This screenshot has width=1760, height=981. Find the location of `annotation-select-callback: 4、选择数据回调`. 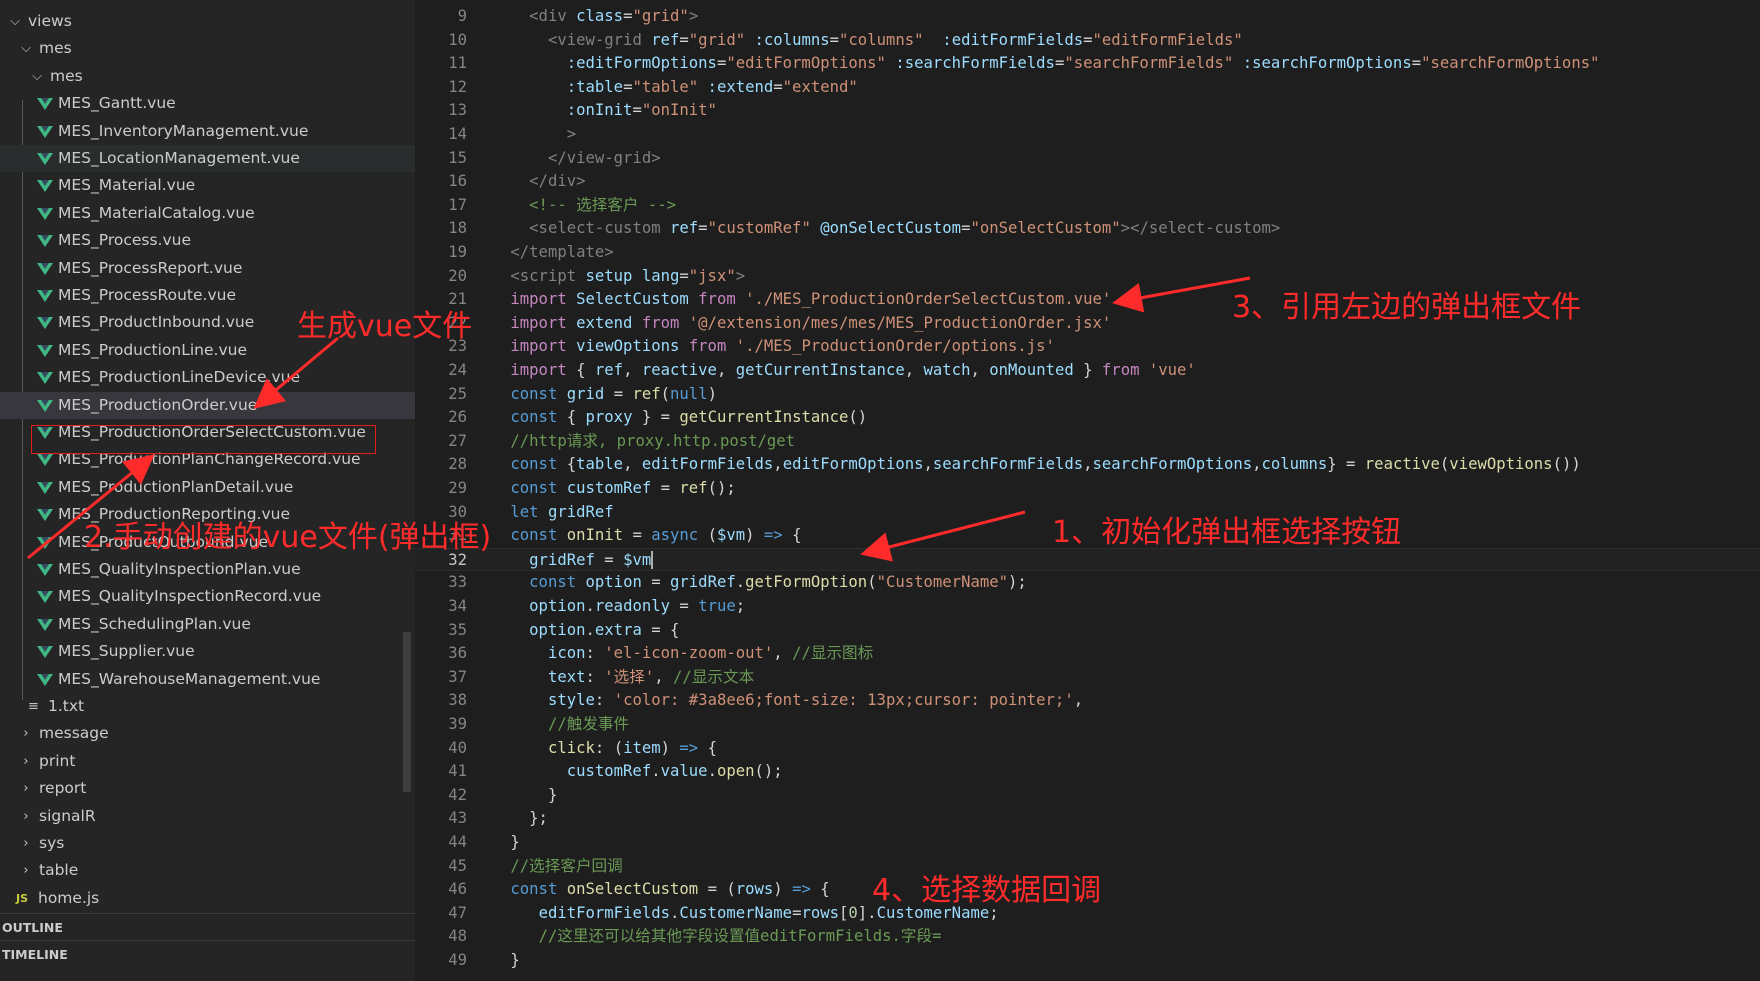

annotation-select-callback: 4、选择数据回调 is located at coordinates (987, 890).